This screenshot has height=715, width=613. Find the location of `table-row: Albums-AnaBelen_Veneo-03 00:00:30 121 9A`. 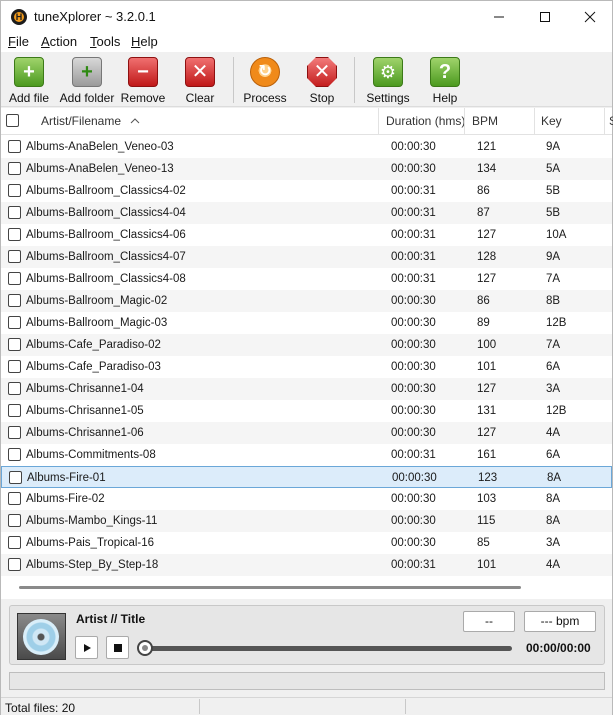

table-row: Albums-AnaBelen_Veneo-03 00:00:30 121 9A is located at coordinates (306, 147).